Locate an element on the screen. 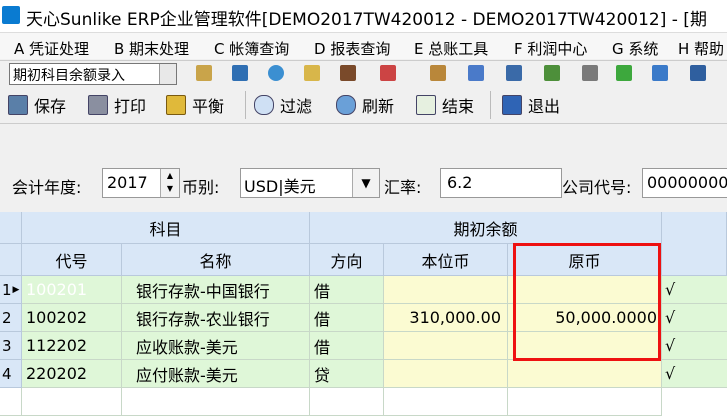  save-icon is located at coordinates (18, 105).